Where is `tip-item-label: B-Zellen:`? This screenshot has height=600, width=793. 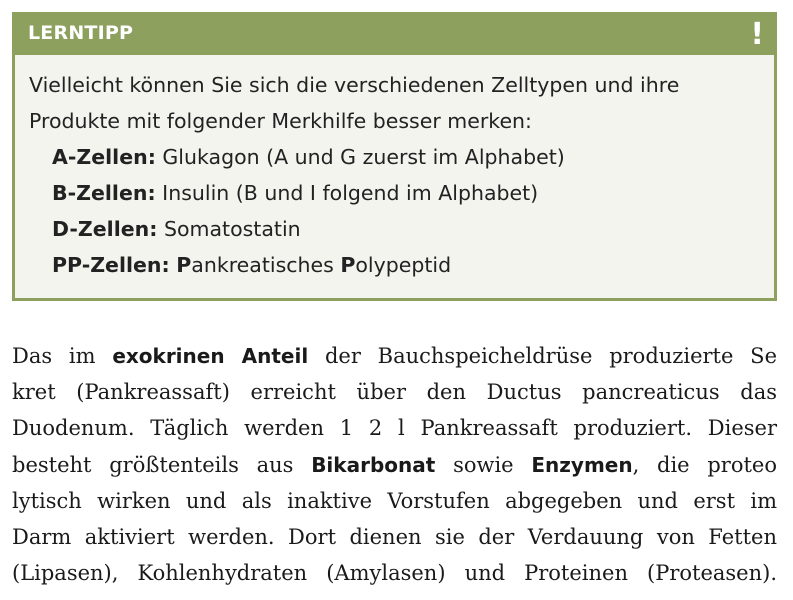 tip-item-label: B-Zellen: is located at coordinates (104, 193).